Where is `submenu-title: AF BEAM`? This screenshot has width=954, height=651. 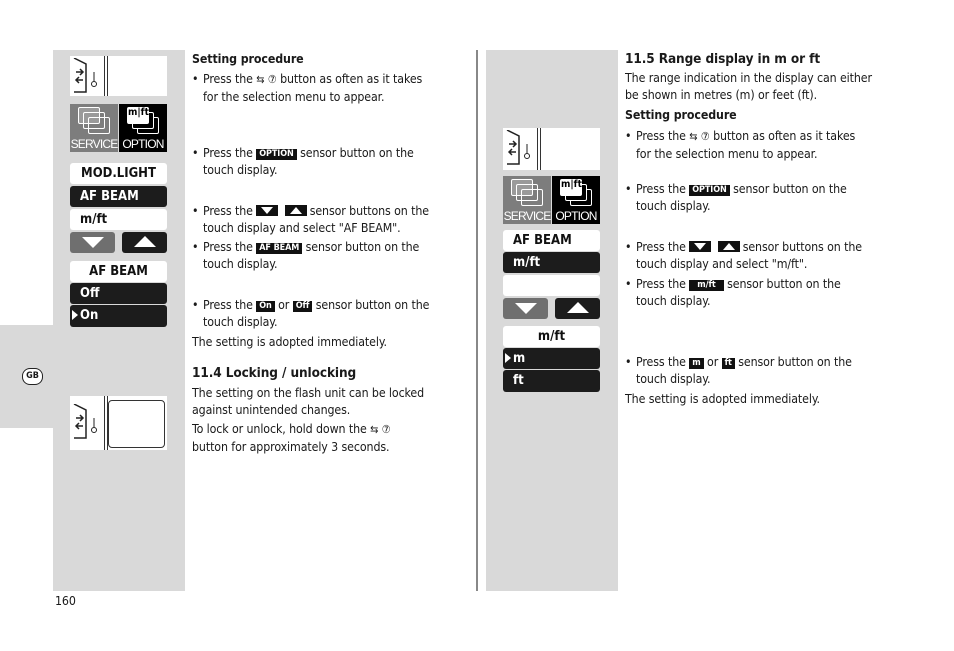
submenu-title: AF BEAM is located at coordinates (118, 271).